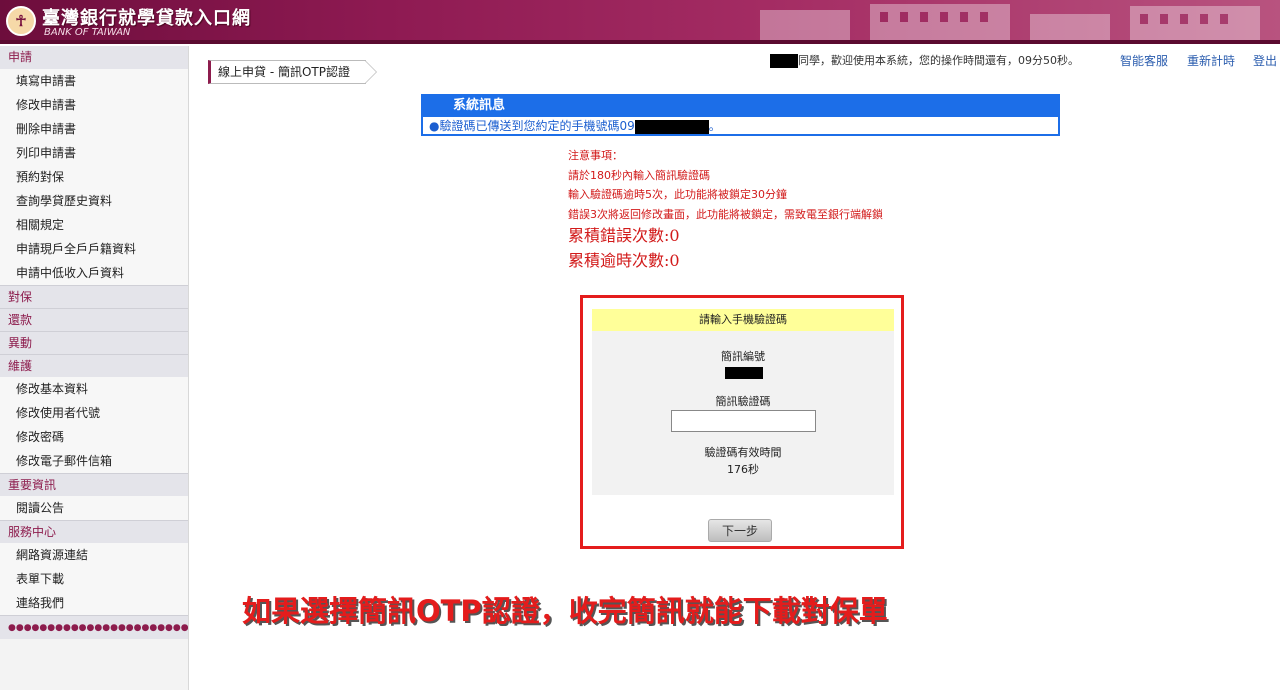 Image resolution: width=1280 pixels, height=690 pixels. I want to click on validity-label: 驗證碼有效時間, so click(743, 452).